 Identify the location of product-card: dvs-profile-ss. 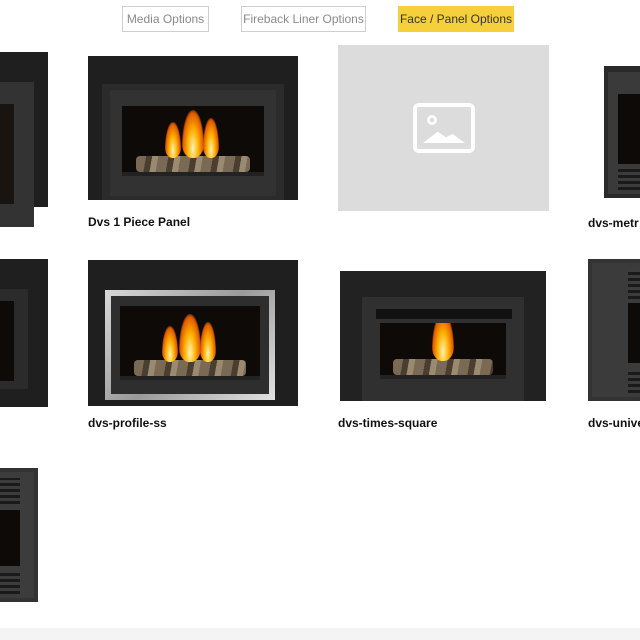
(194, 347).